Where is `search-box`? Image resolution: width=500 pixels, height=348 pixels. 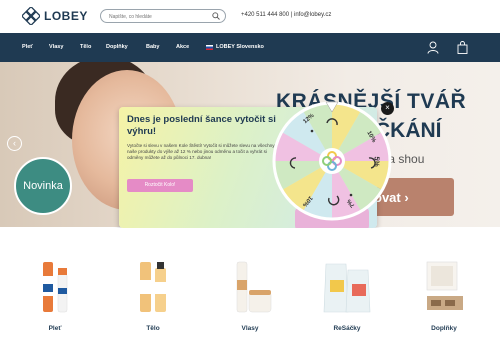 search-box is located at coordinates (163, 16).